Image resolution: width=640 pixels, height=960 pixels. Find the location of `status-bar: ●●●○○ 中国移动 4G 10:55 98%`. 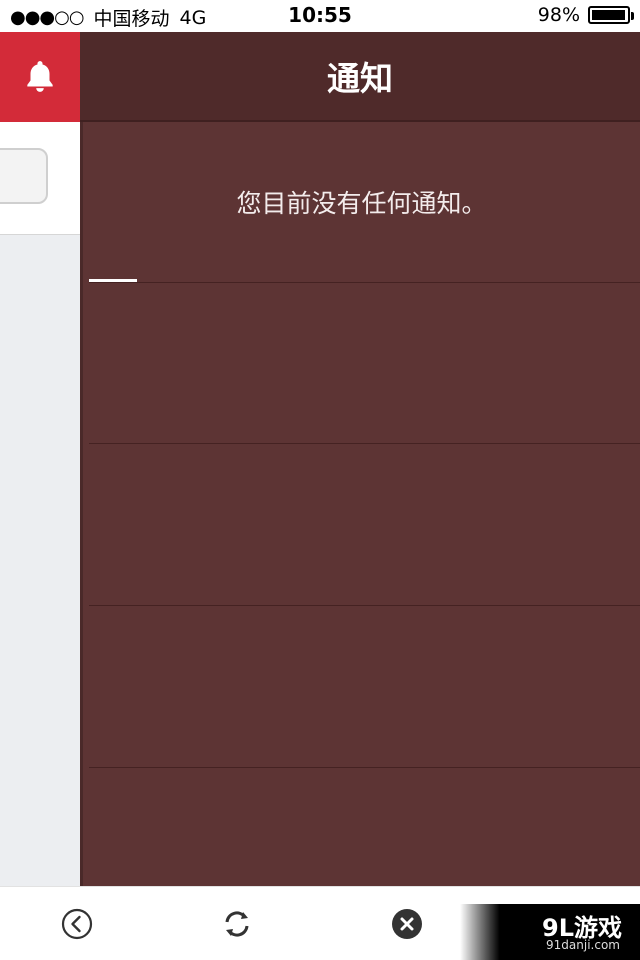

status-bar: ●●●○○ 中国移动 4G 10:55 98% is located at coordinates (320, 15).